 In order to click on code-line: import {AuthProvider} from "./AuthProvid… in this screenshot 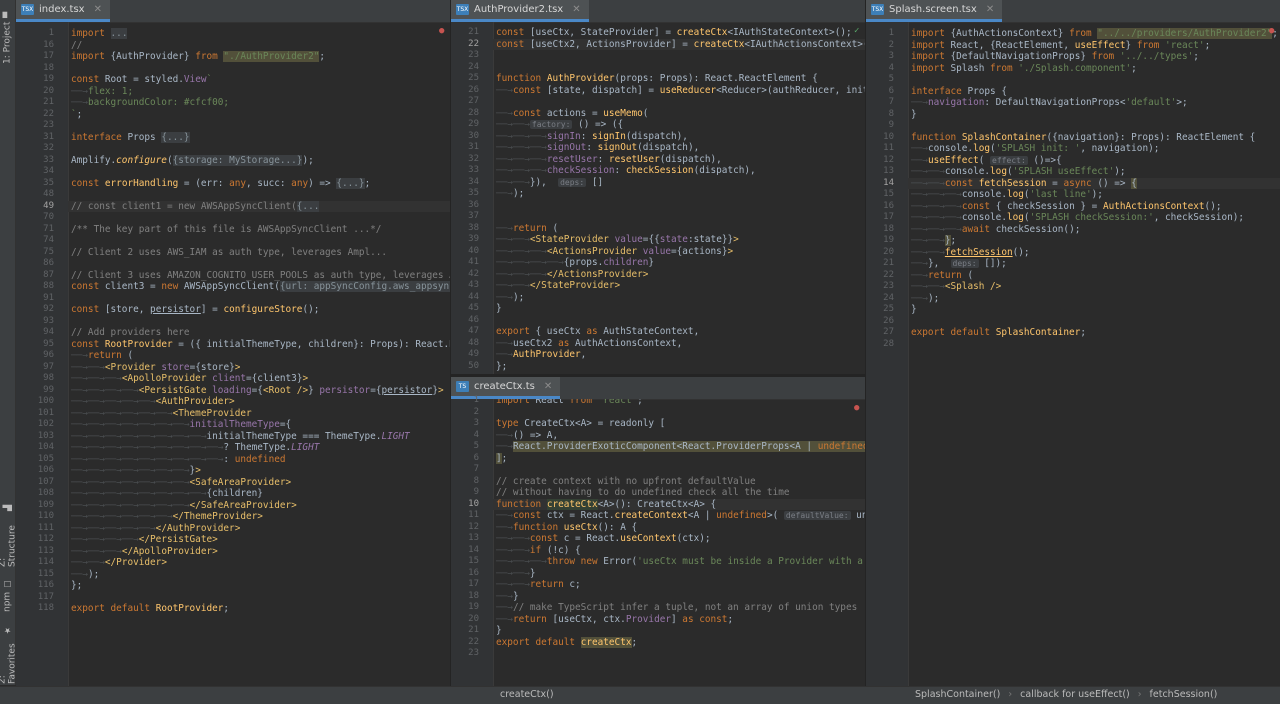, I will do `click(259, 57)`.